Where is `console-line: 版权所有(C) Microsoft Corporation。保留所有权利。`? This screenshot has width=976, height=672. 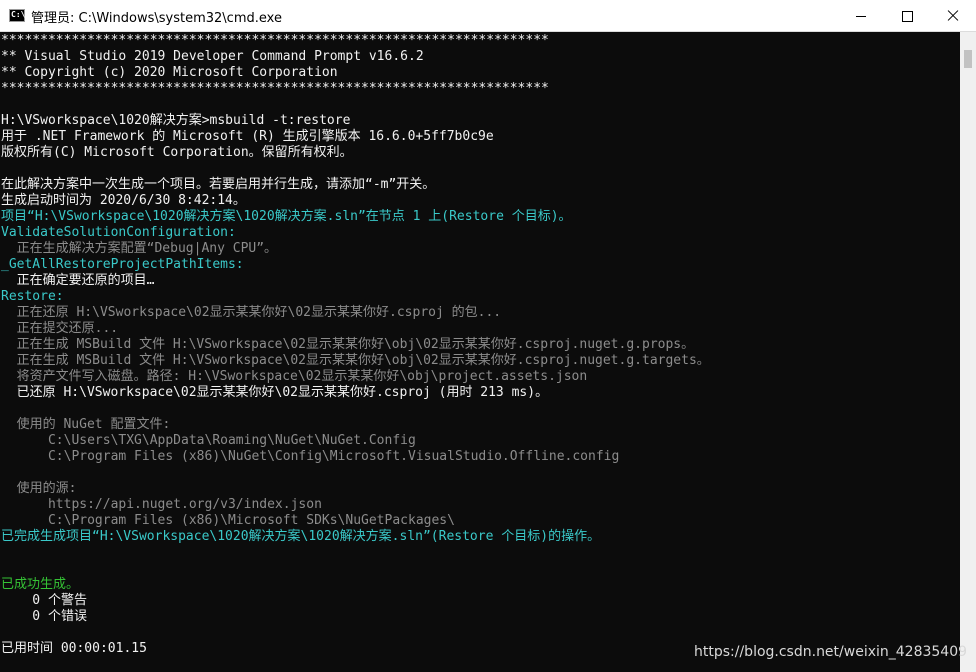
console-line: 版权所有(C) Microsoft Corporation。保留所有权利。 is located at coordinates (177, 152).